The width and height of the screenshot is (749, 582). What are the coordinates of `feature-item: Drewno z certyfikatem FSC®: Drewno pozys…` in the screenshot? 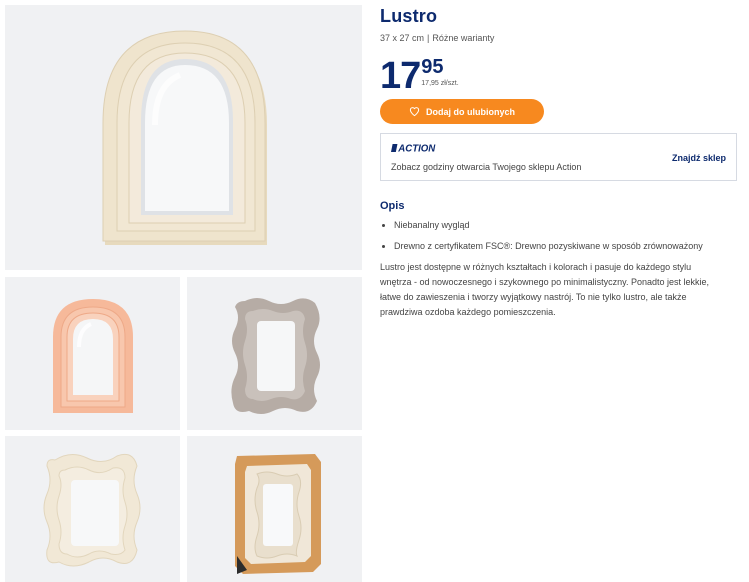 It's located at (566, 246).